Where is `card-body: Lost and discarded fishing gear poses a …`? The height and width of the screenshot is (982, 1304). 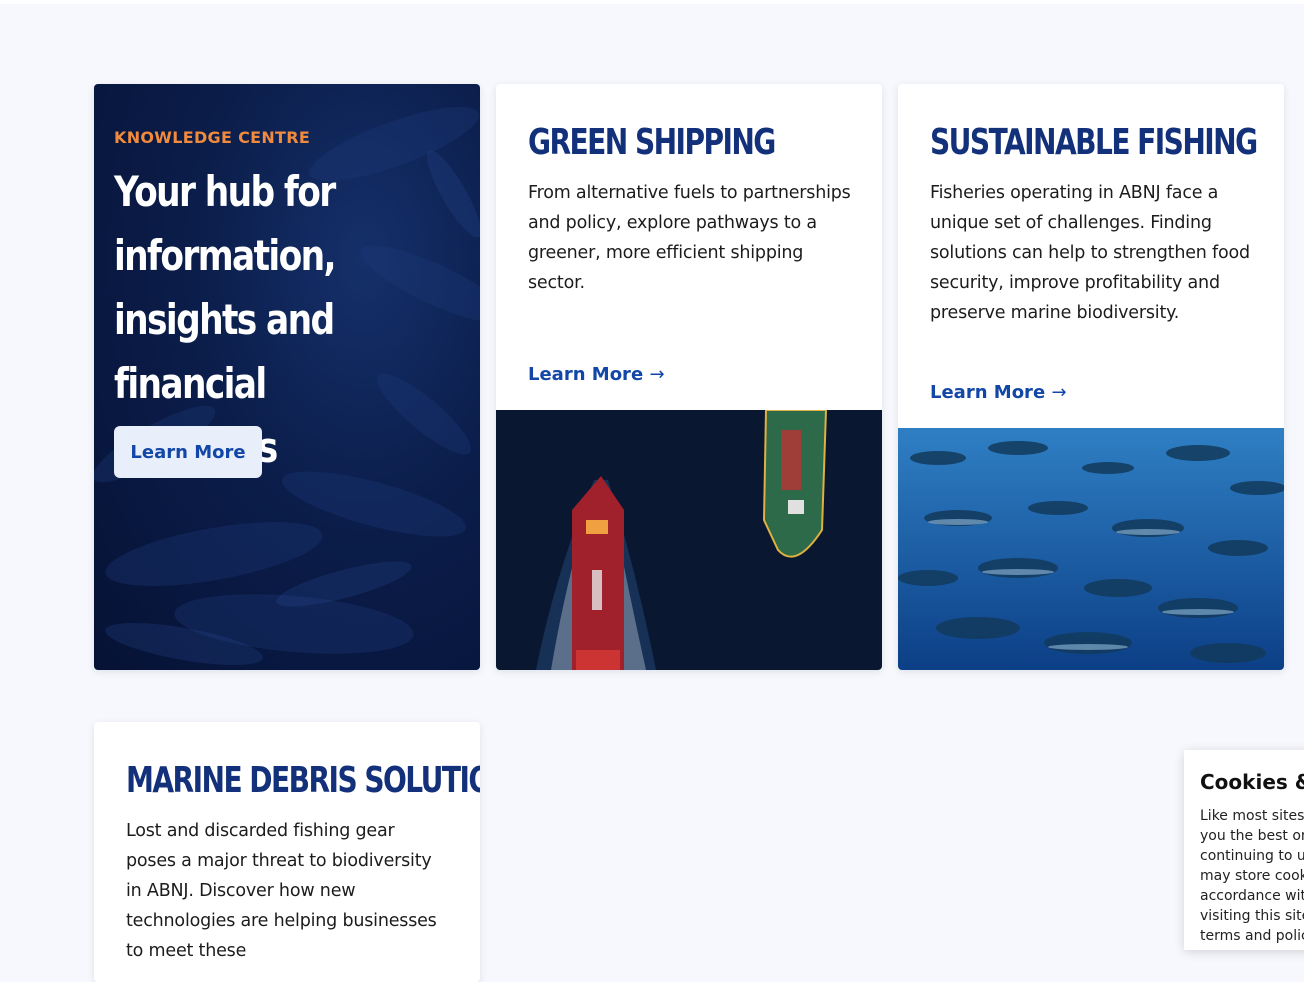
card-body: Lost and discarded fishing gear poses a … is located at coordinates (281, 891).